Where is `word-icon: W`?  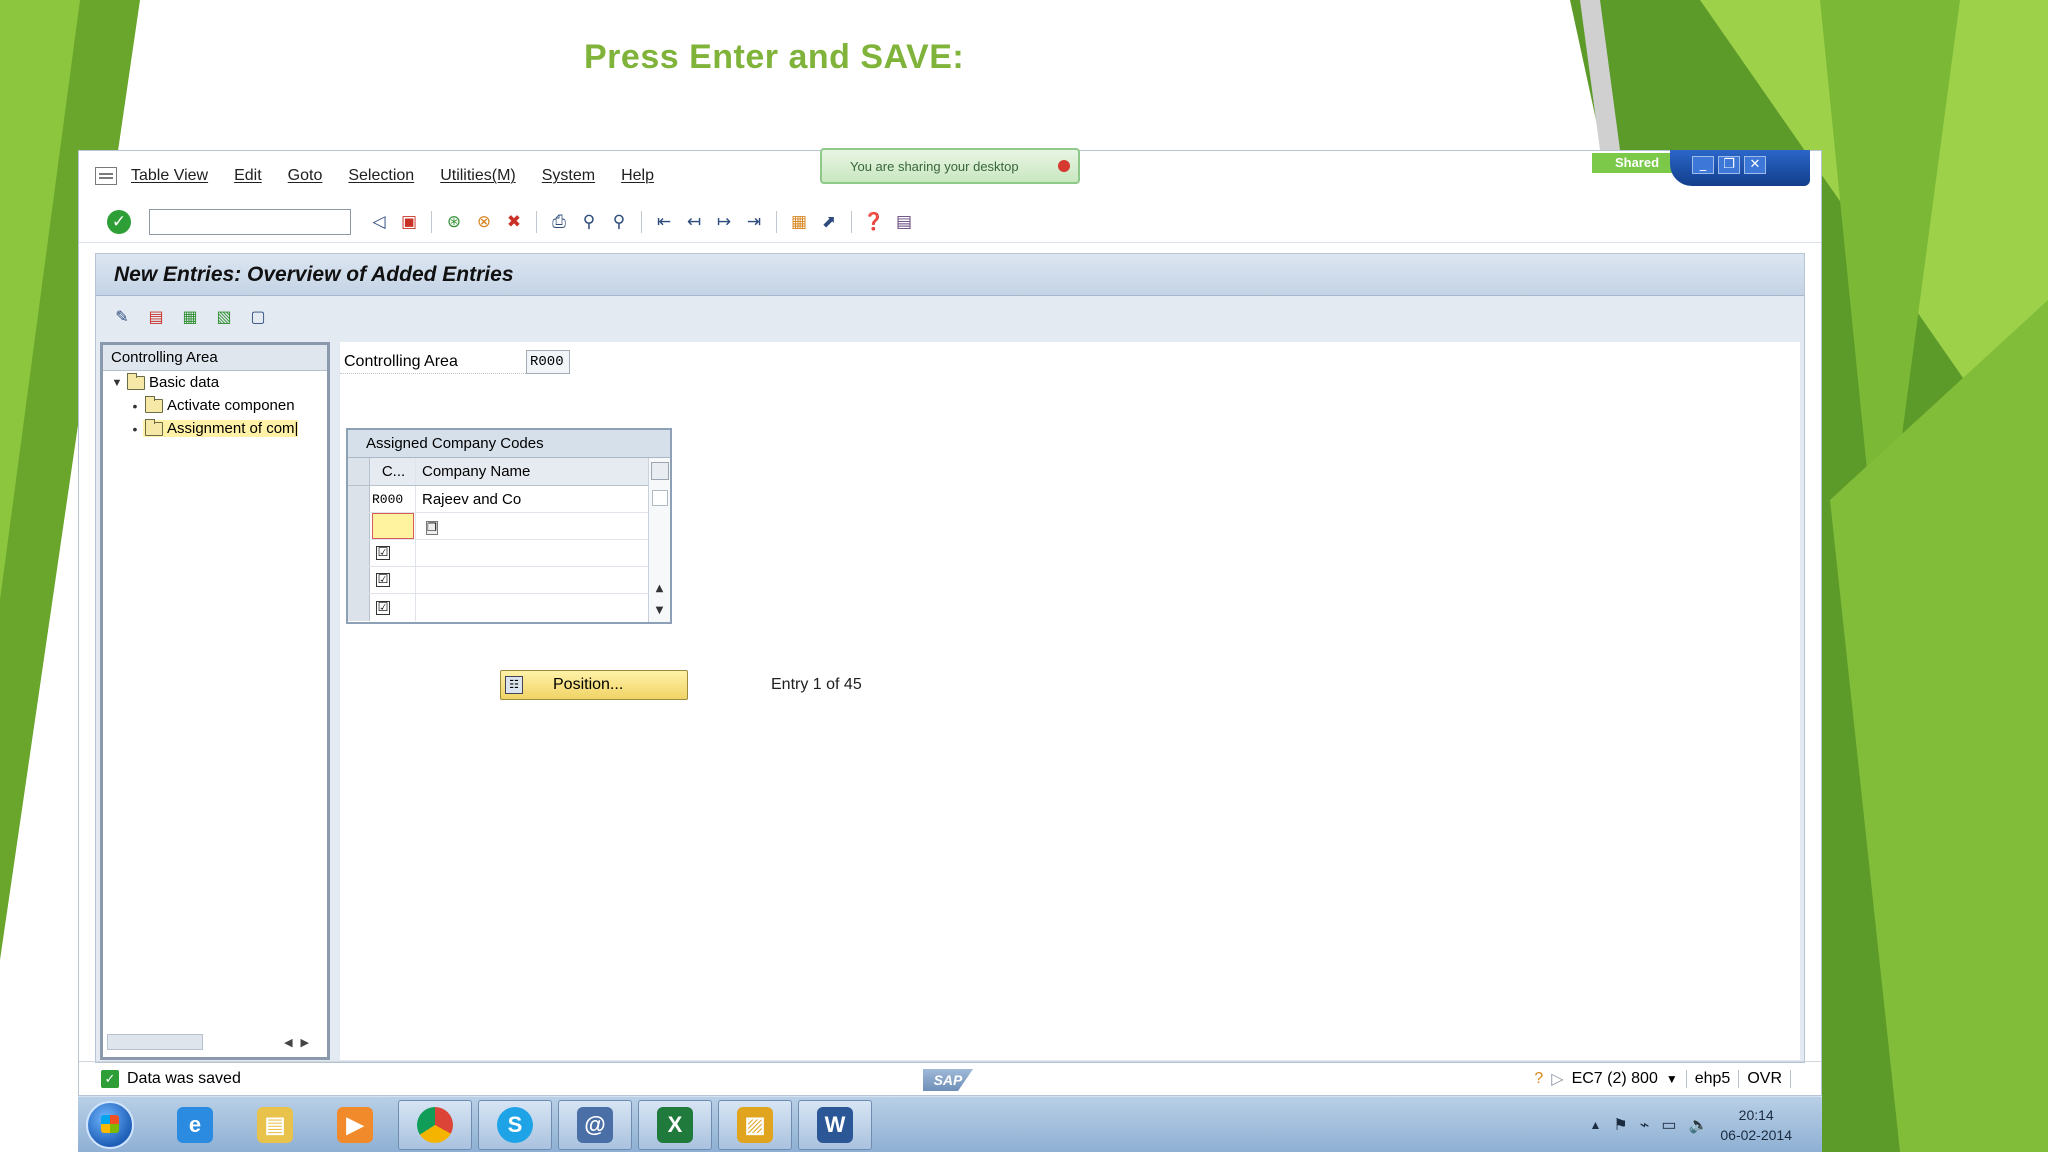 word-icon: W is located at coordinates (835, 1124).